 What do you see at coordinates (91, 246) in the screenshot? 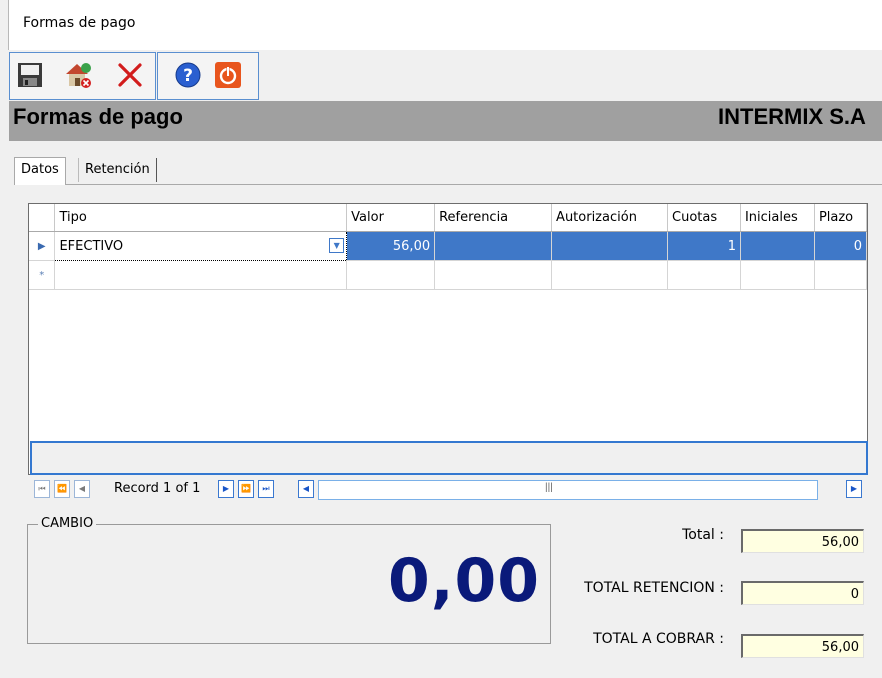
I see `tipo-value: EFECTIVO` at bounding box center [91, 246].